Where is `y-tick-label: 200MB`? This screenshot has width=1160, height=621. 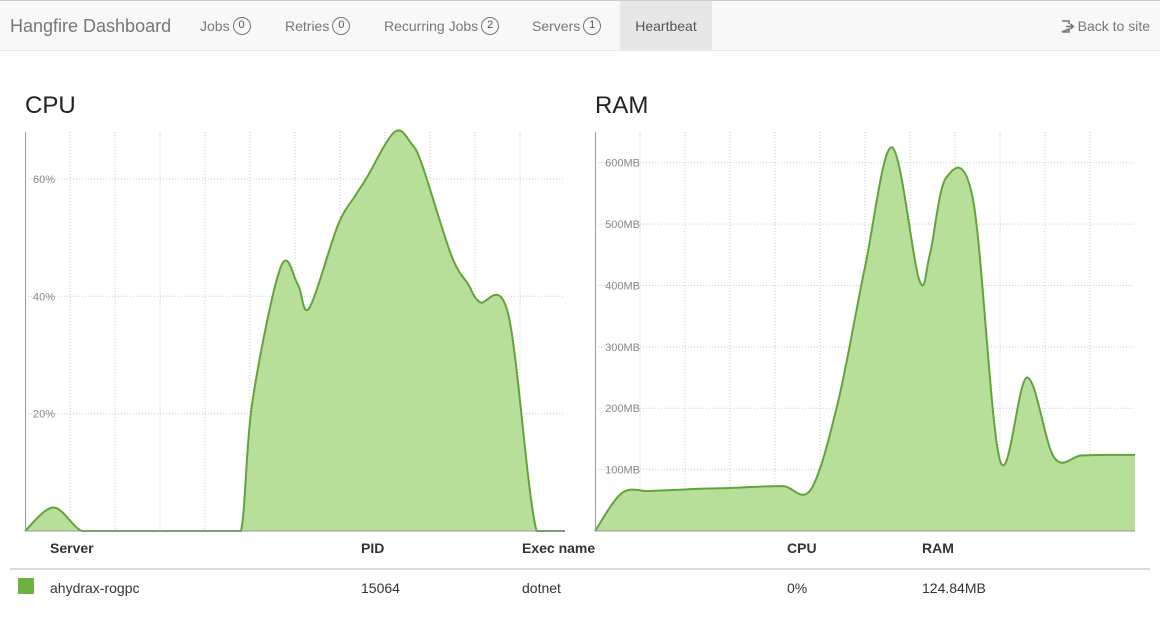
y-tick-label: 200MB is located at coordinates (622, 409).